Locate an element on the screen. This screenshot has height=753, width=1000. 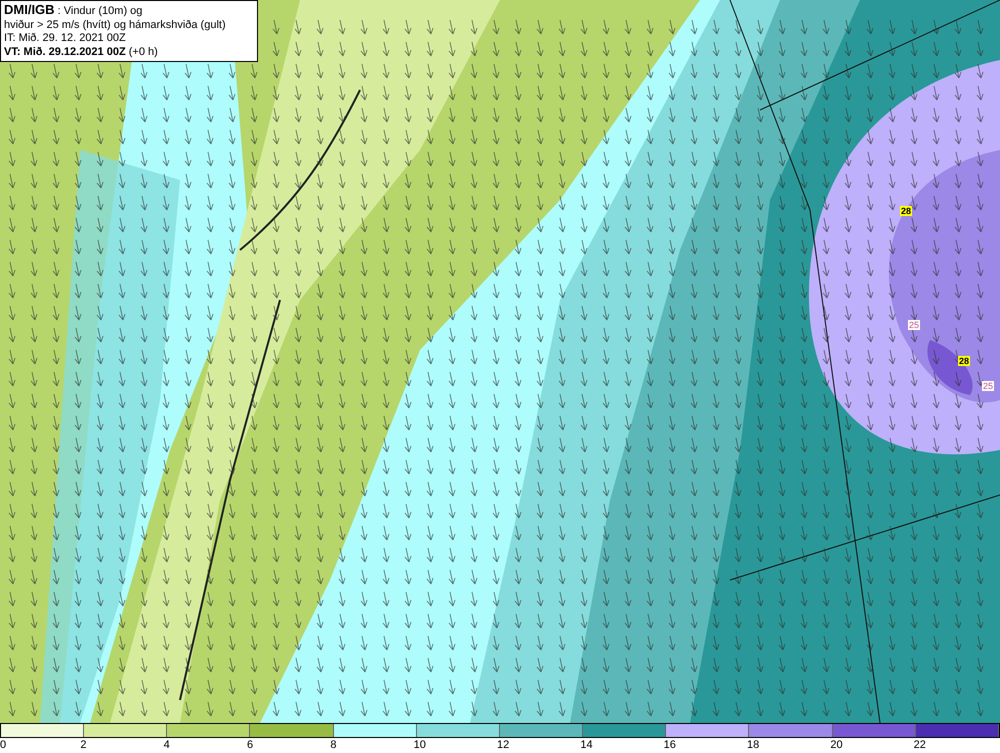
scale-tick-label: 0 is located at coordinates (3, 745).